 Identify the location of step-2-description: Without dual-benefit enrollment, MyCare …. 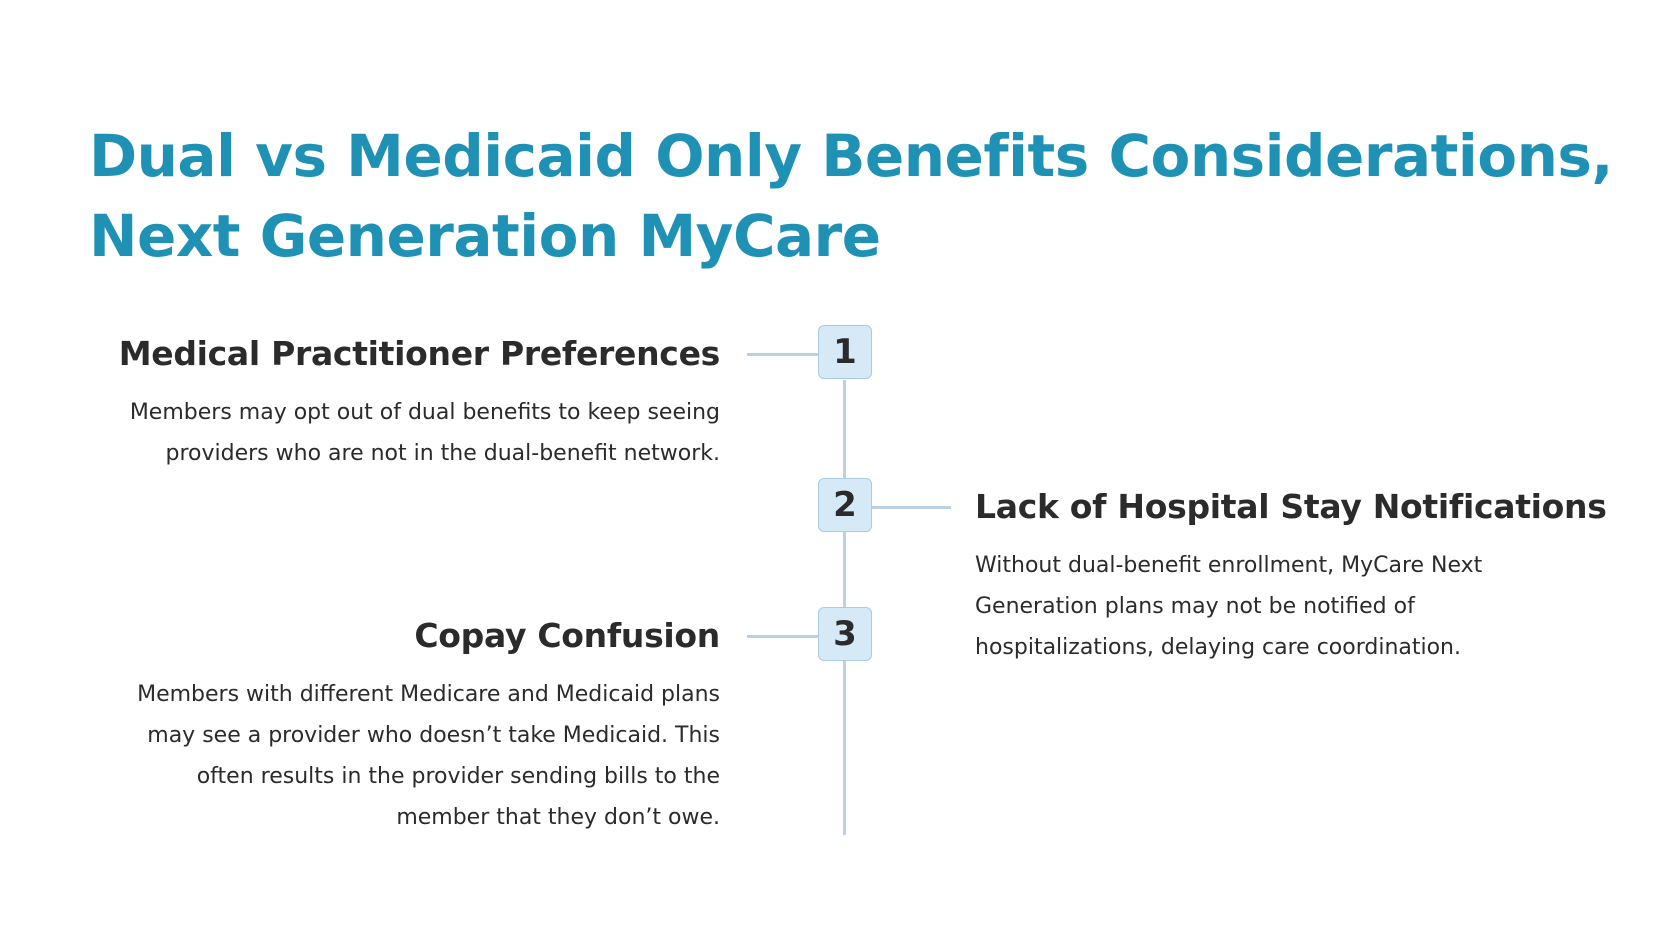
(1228, 606).